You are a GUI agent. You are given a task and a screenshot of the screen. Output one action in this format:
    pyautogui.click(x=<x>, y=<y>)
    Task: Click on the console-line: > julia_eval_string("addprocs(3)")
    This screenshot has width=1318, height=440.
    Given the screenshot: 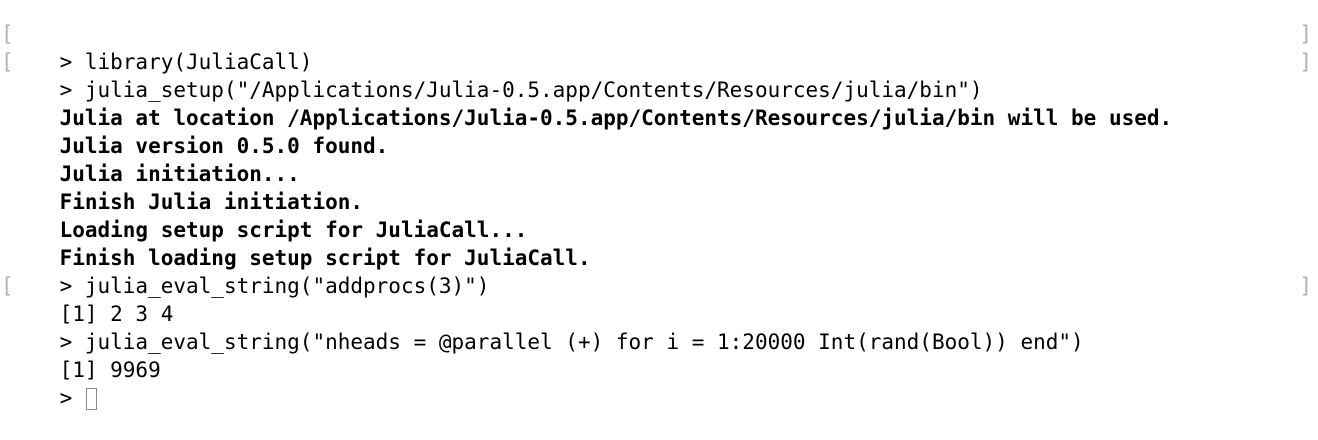 What is the action you would take?
    pyautogui.click(x=654, y=271)
    